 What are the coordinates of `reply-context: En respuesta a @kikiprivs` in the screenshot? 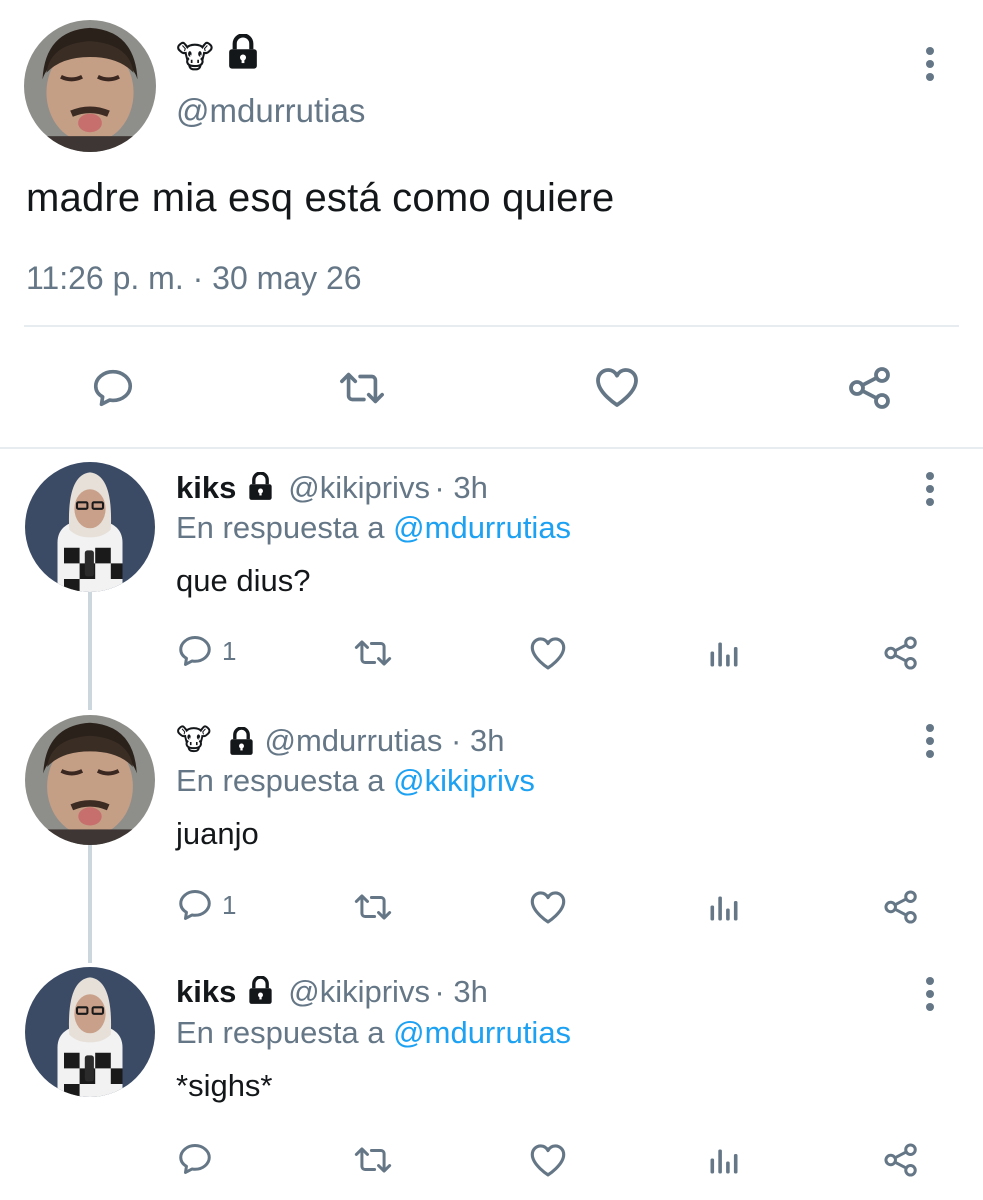 It's located at (355, 780).